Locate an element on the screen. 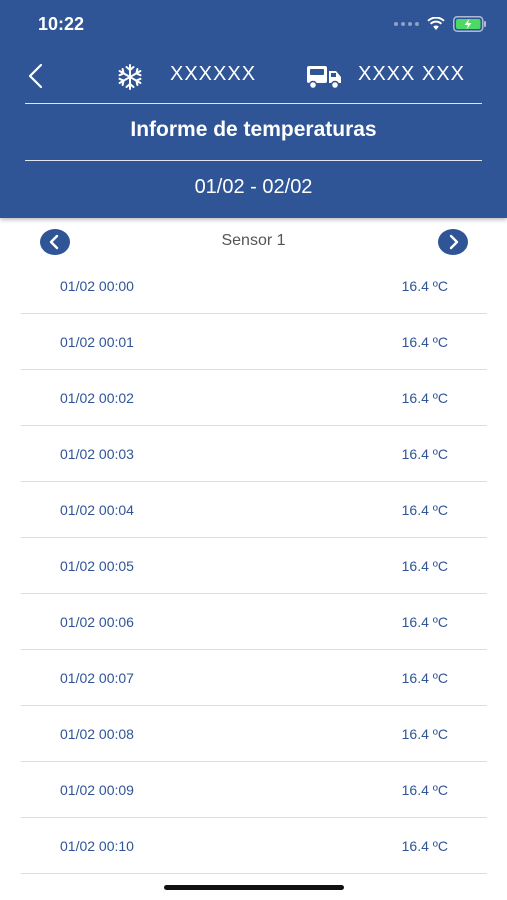 The width and height of the screenshot is (507, 900). nav-row: XXXXXX XXXX XXX is located at coordinates (253, 77).